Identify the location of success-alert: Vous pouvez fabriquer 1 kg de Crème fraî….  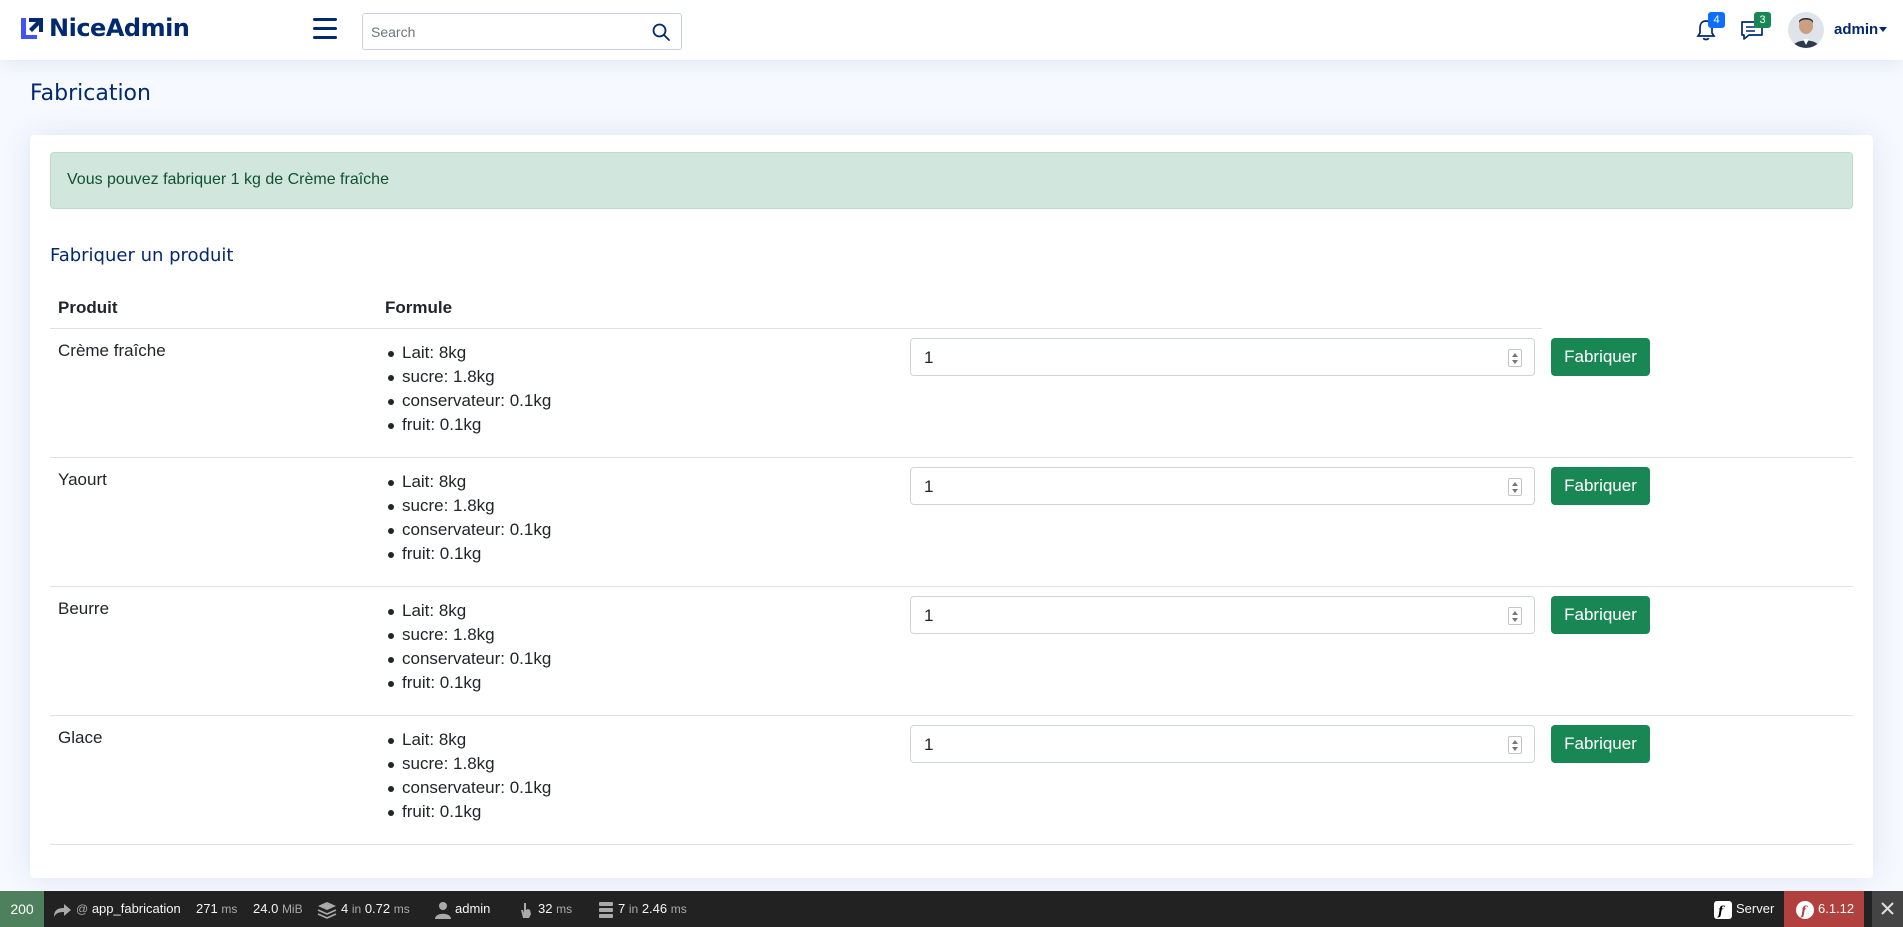
(951, 180).